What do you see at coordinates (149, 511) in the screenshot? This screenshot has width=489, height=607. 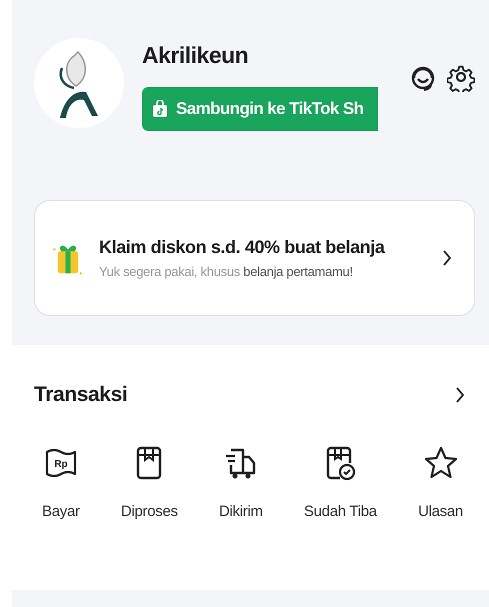 I see `transaction-label: Diproses` at bounding box center [149, 511].